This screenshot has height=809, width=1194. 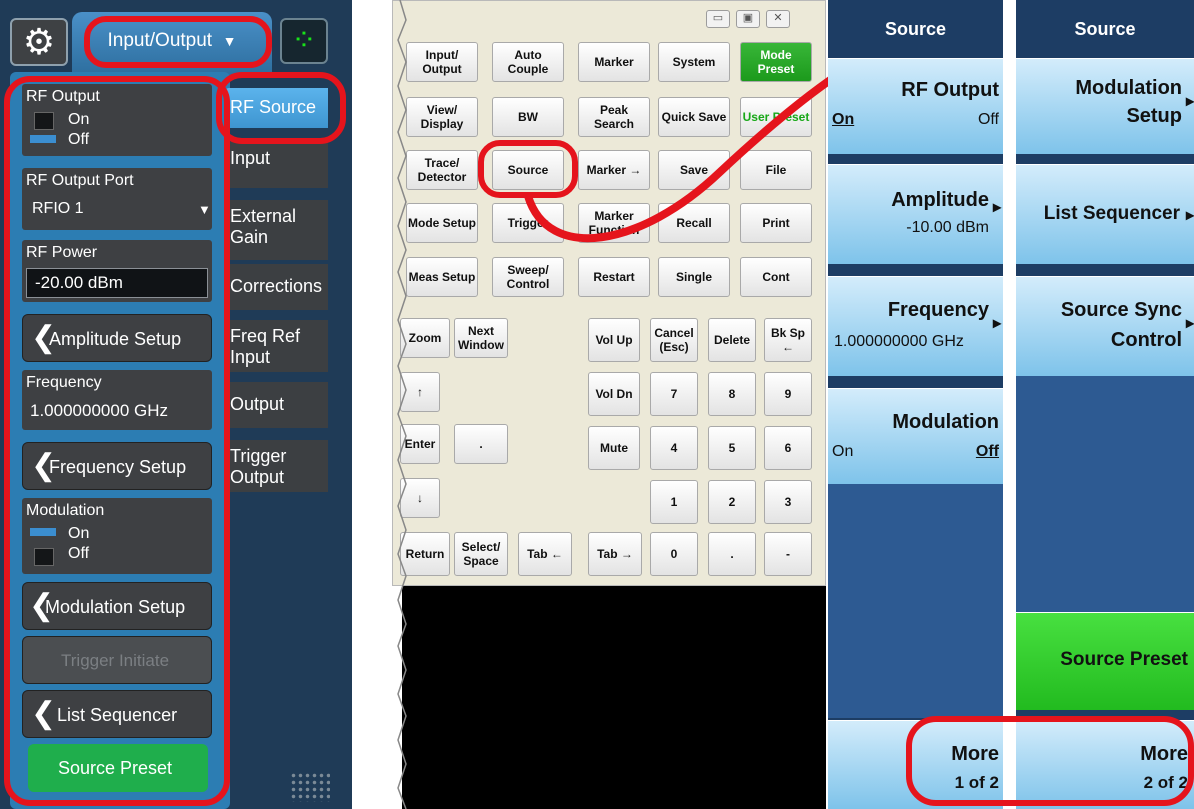 I want to click on key-single: Single, so click(x=694, y=277).